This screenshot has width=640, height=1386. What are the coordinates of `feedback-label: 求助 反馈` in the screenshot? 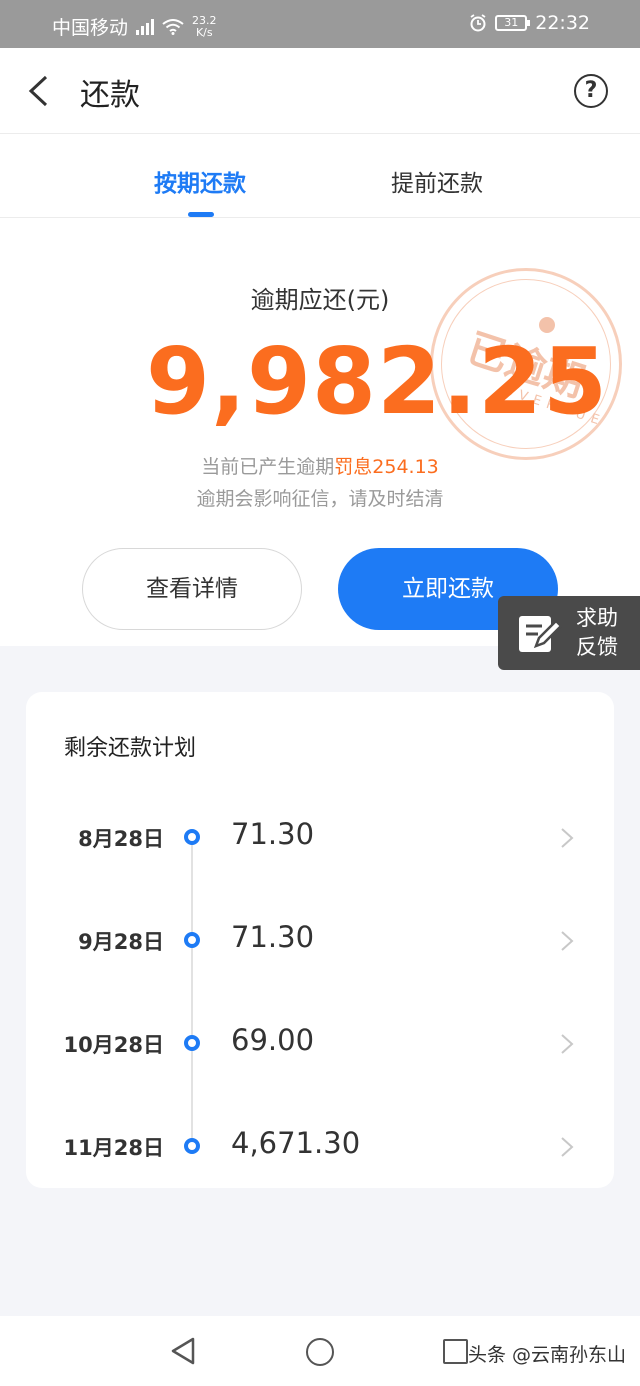 It's located at (597, 632).